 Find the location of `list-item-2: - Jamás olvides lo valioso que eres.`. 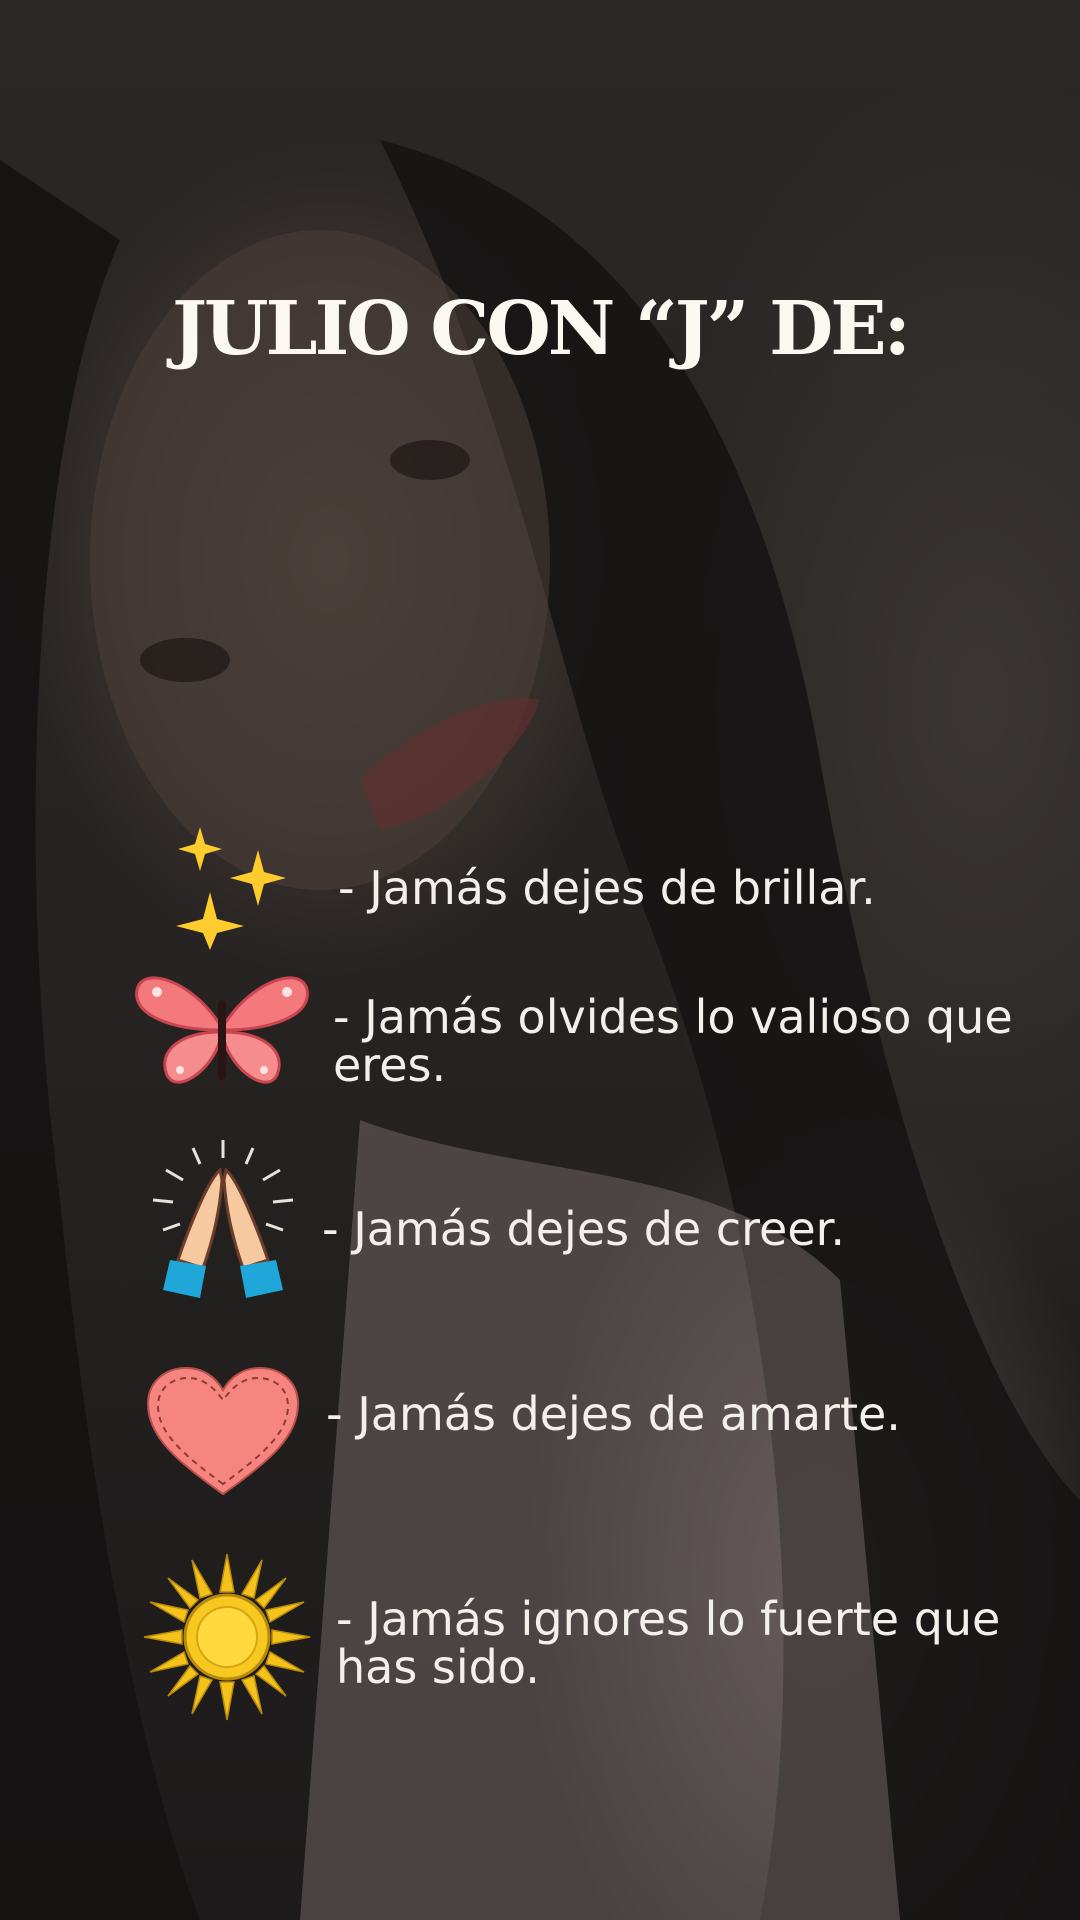

list-item-2: - Jamás olvides lo valioso que eres. is located at coordinates (673, 1041).